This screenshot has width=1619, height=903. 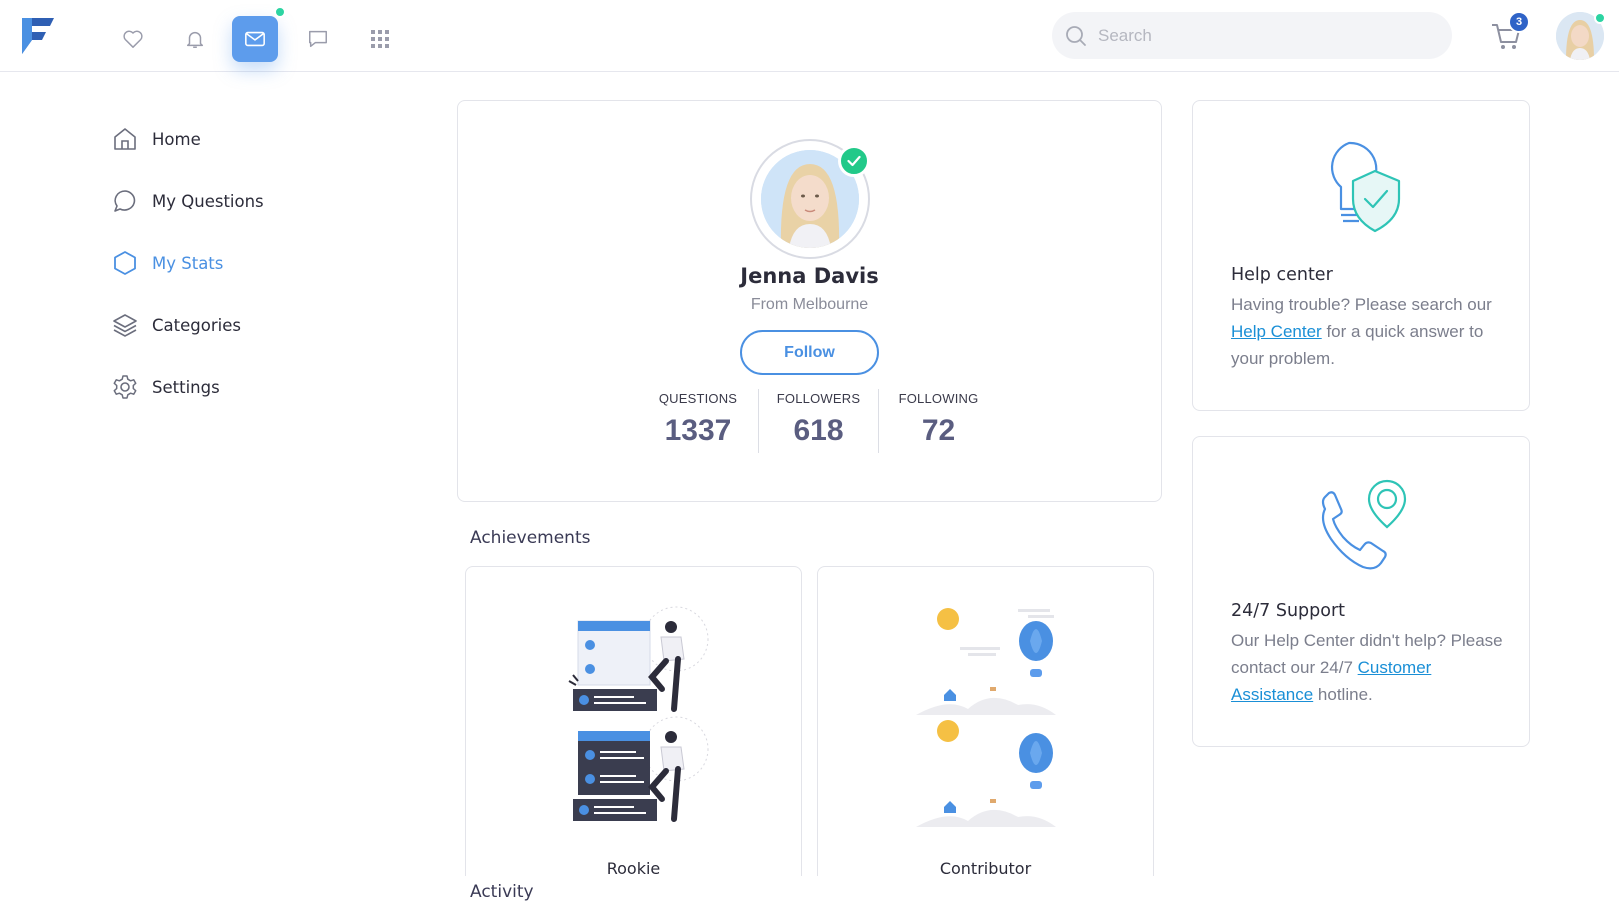 I want to click on sidebar-item-label: Categories, so click(x=196, y=325).